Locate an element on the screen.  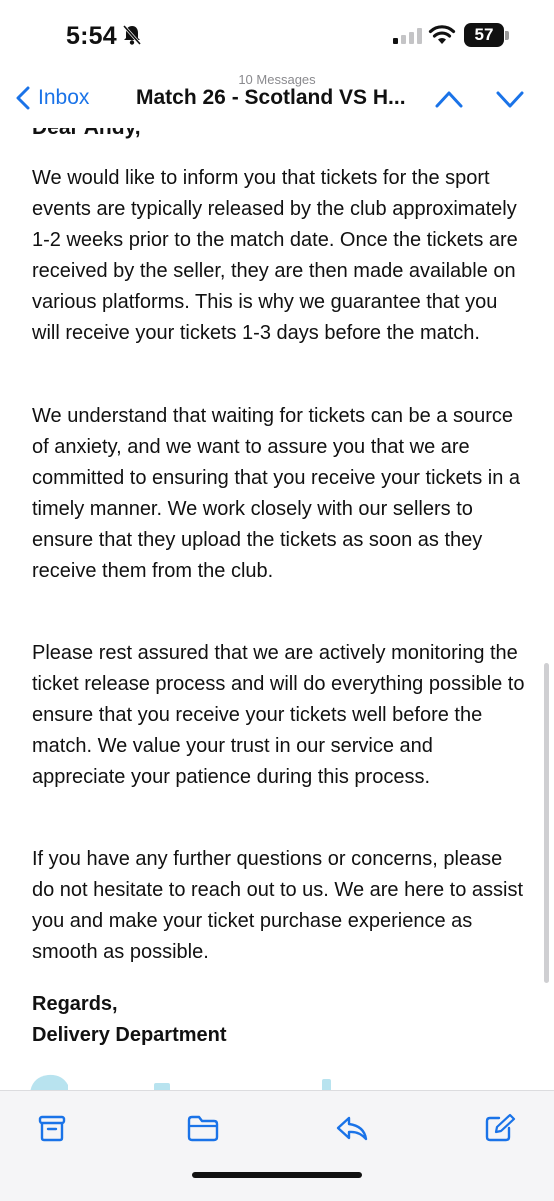
back-to-inbox-button: Inbox is located at coordinates (52, 98).